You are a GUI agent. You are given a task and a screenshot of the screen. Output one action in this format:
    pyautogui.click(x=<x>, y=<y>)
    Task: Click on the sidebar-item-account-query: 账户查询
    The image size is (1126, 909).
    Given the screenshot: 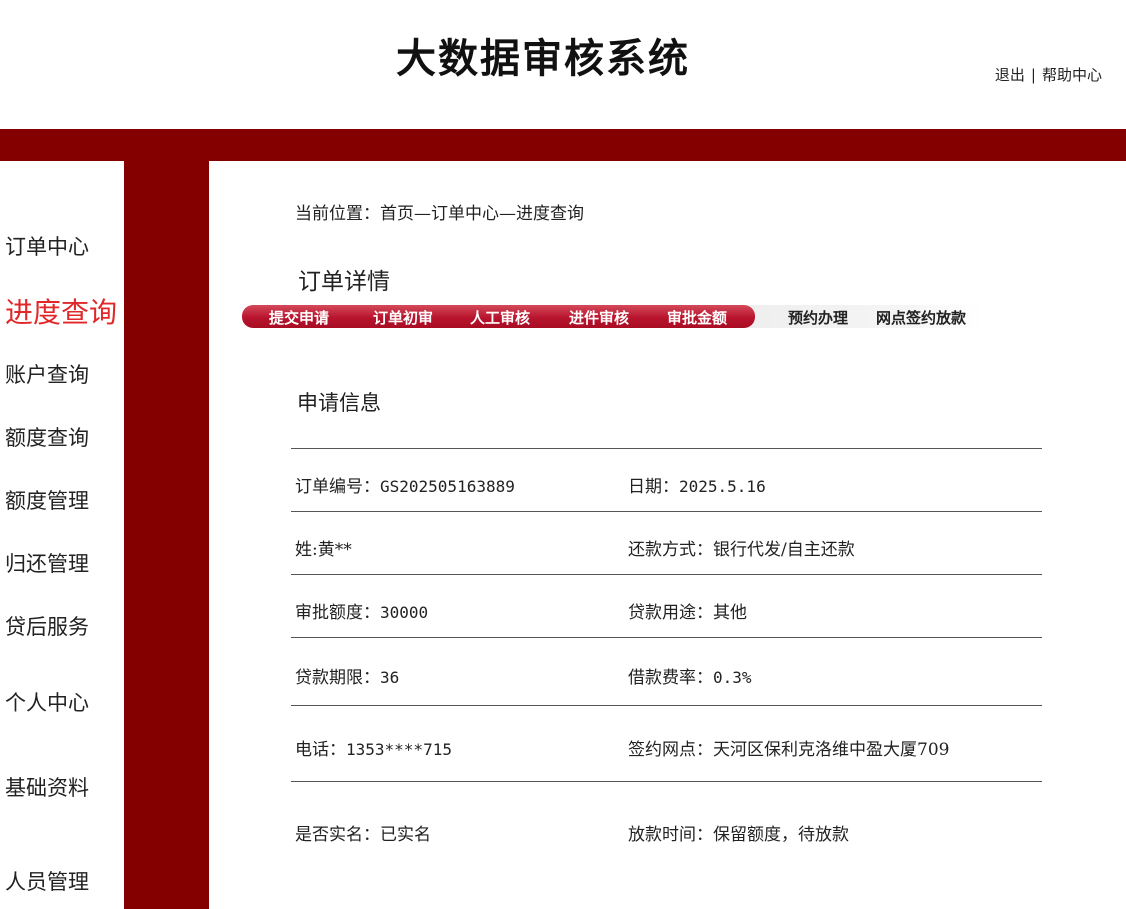 What is the action you would take?
    pyautogui.click(x=47, y=374)
    